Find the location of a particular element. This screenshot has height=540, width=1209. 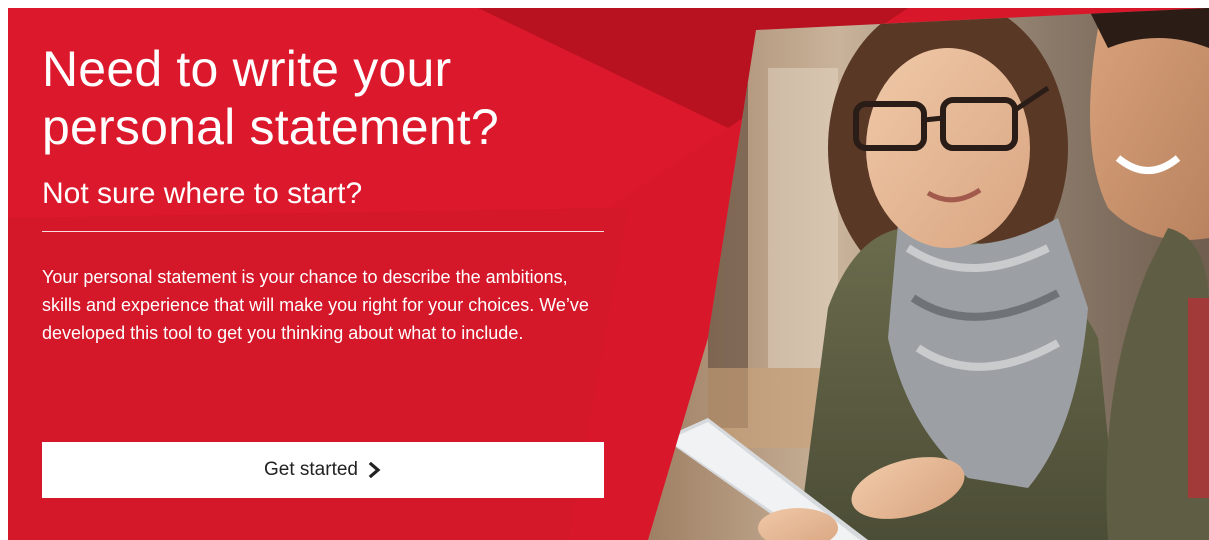

chevron-right-icon is located at coordinates (375, 470).